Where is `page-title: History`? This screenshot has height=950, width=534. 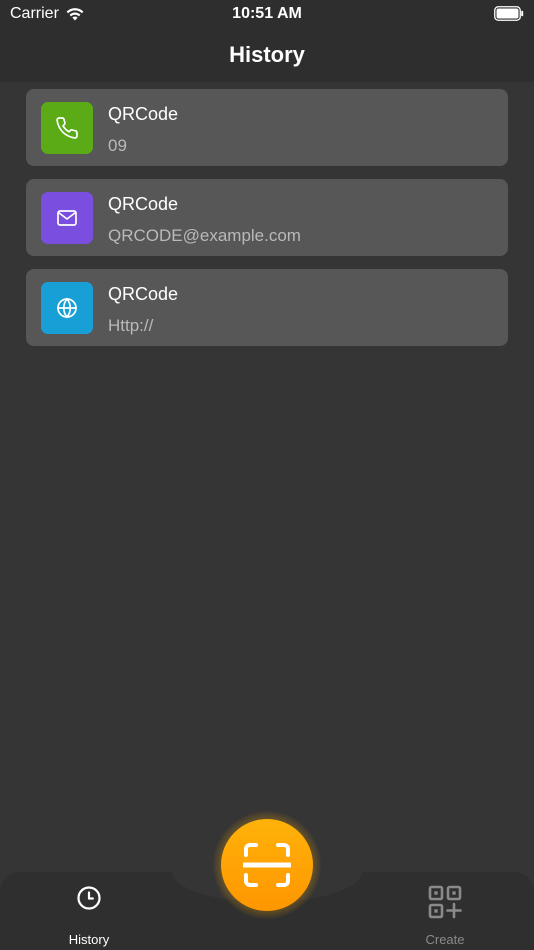 page-title: History is located at coordinates (267, 54).